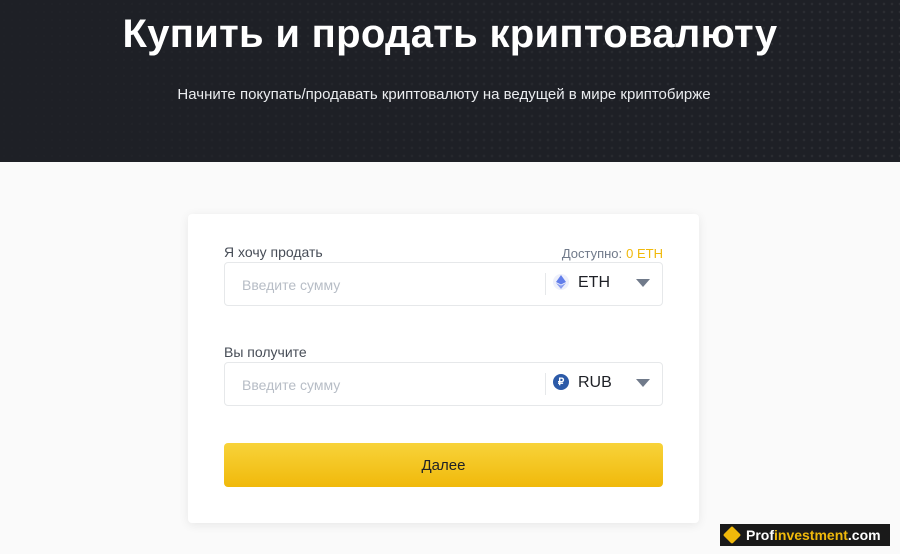 The width and height of the screenshot is (900, 554). I want to click on receive-amount-field: ₽ RUB, so click(443, 384).